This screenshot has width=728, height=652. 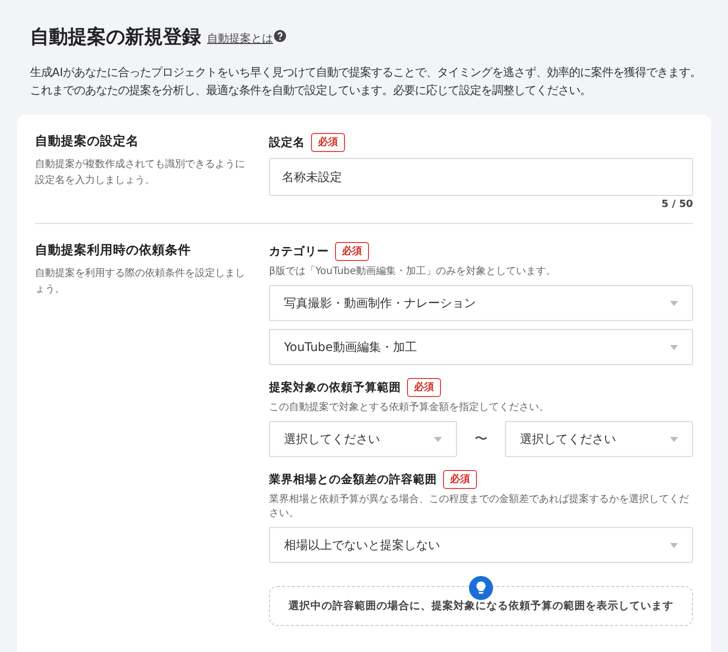 I want to click on page-description: 生成AIがあなたに合ったプロジェクトをいち早く見つけて自動で提案することで、タイミングを逃さず、効率的に案件を獲得できます。これまでのあなたの提案を分析し、最適な条件を自動で設定しています。必要に応じて設定を調整してください。, so click(x=366, y=82).